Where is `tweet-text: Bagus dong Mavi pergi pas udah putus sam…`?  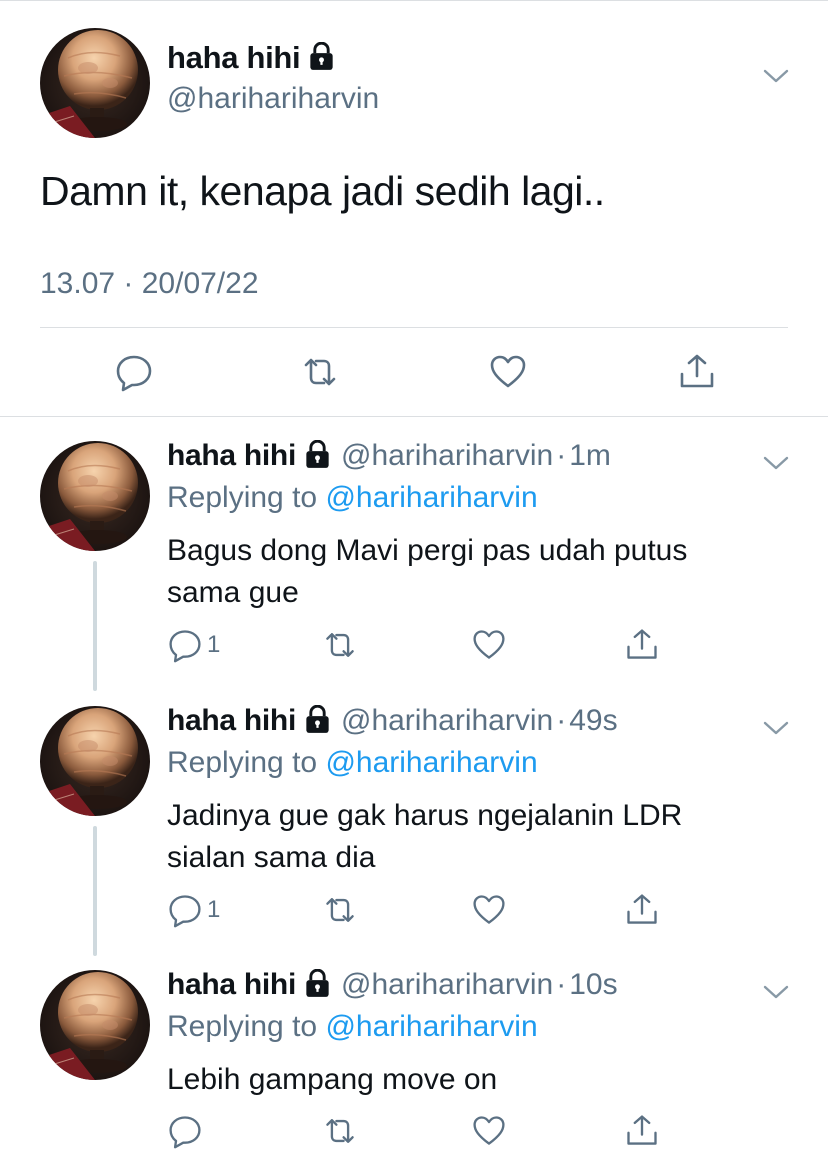
tweet-text: Bagus dong Mavi pergi pas udah putus sam… is located at coordinates (427, 571).